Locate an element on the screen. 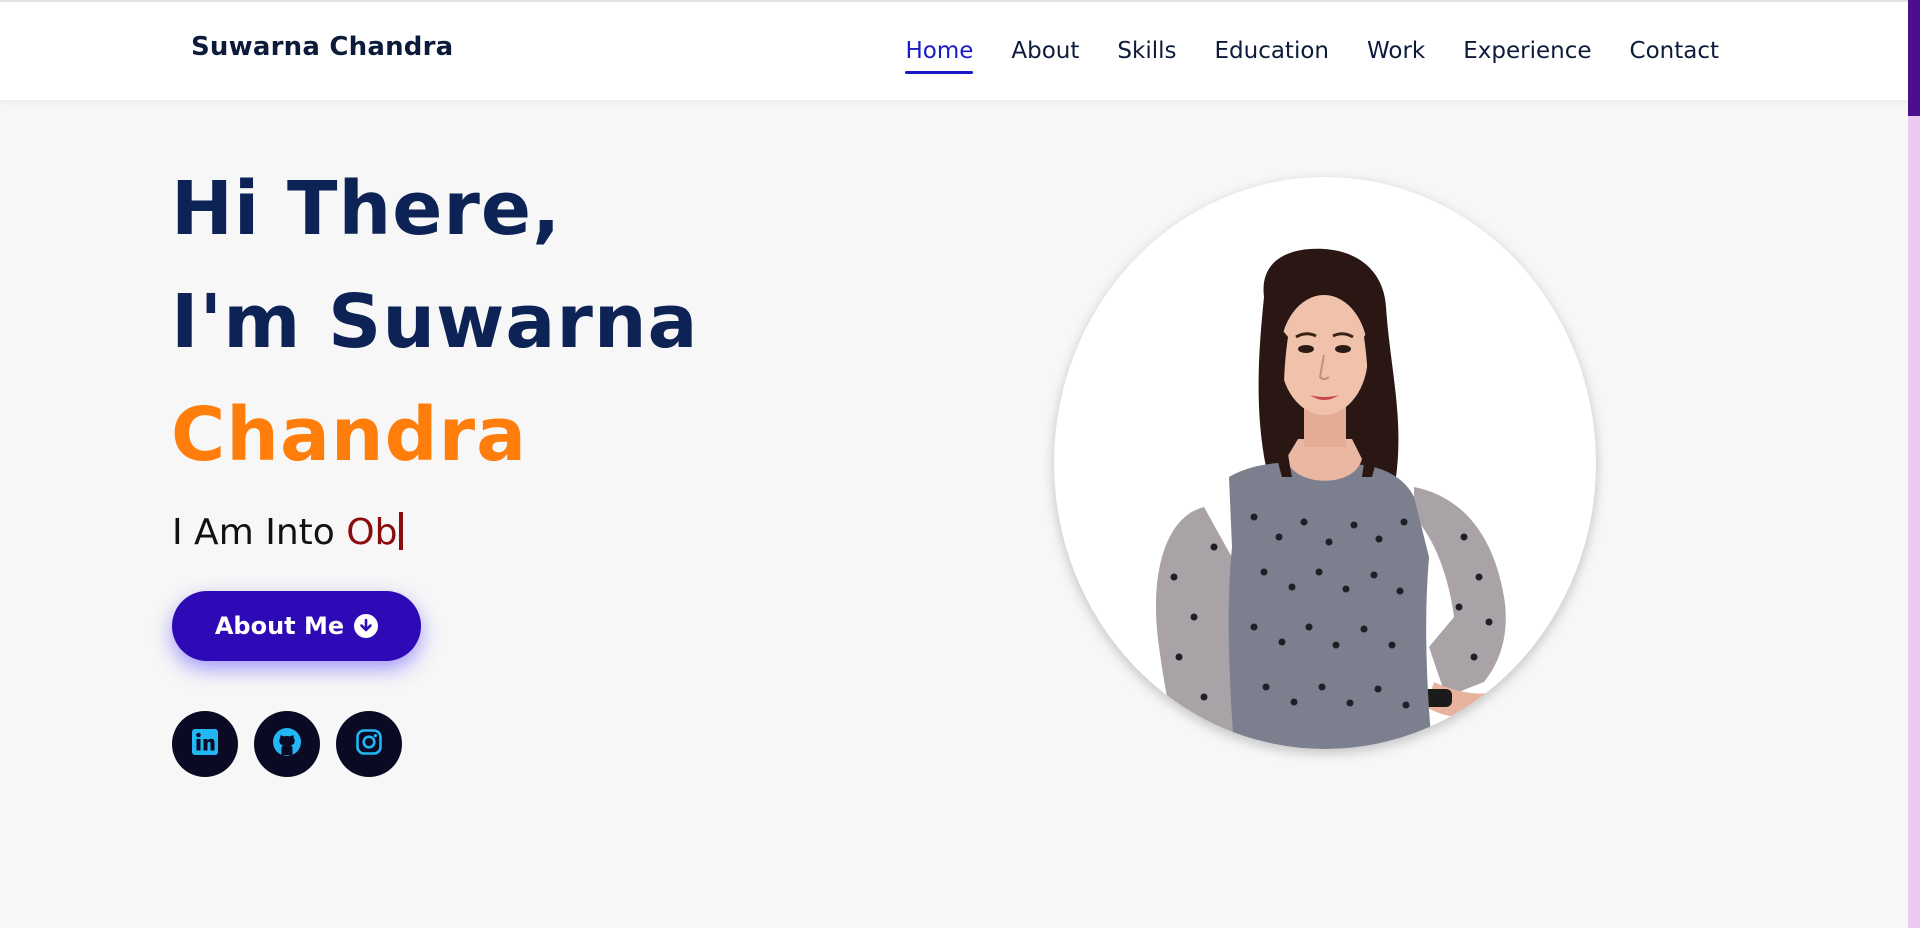  nav-about: About is located at coordinates (1045, 56).